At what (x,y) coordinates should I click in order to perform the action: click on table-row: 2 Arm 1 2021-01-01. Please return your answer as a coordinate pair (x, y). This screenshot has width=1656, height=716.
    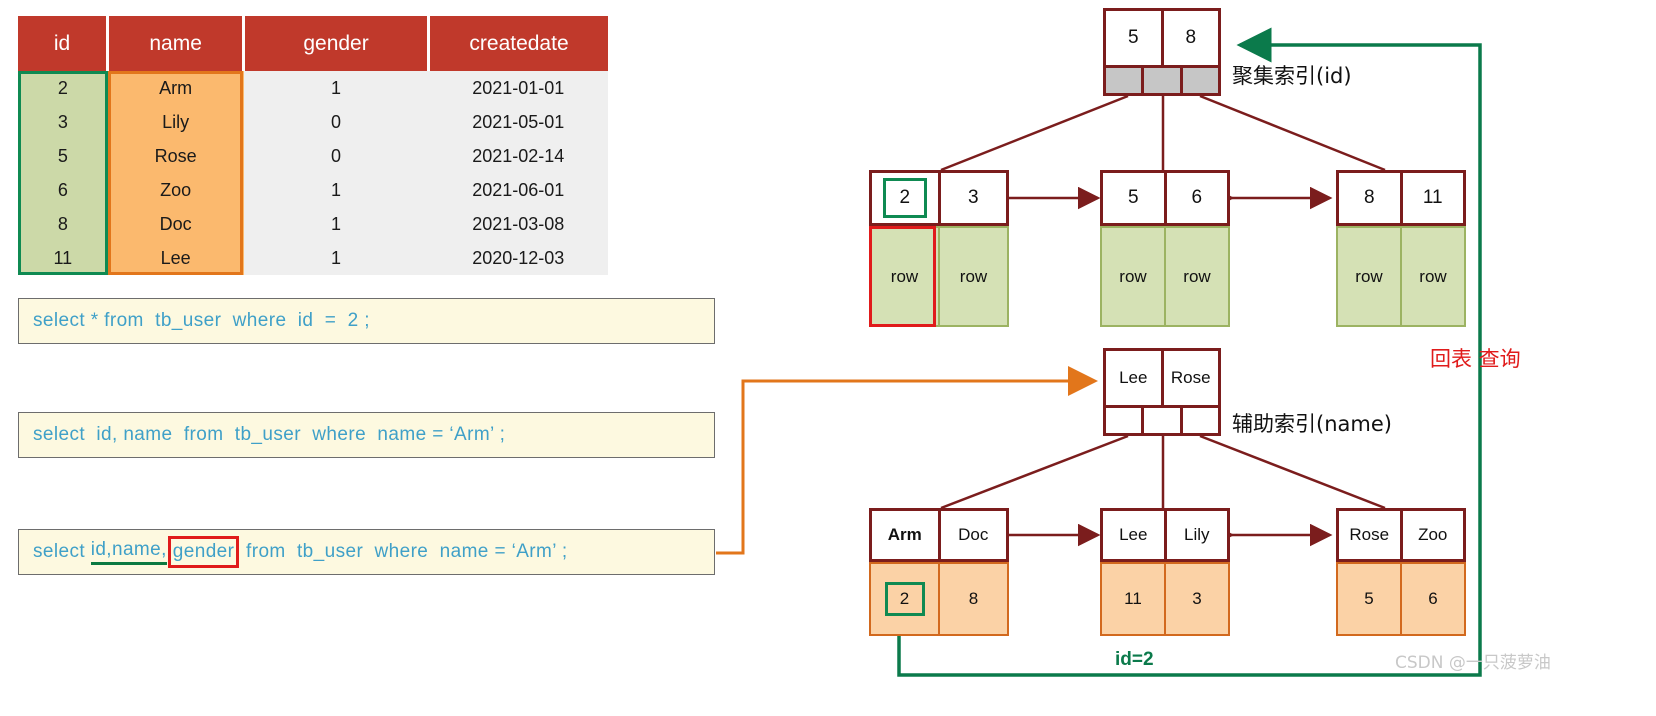
    Looking at the image, I should click on (313, 88).